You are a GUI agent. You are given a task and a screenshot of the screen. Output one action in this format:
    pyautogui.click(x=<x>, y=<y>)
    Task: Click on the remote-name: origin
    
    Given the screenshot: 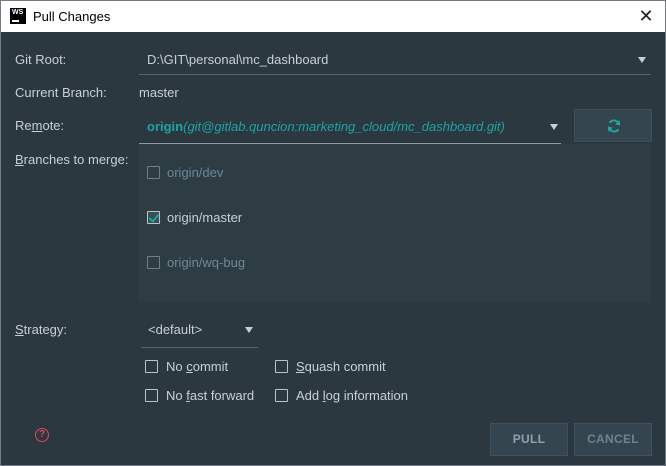 What is the action you would take?
    pyautogui.click(x=165, y=126)
    